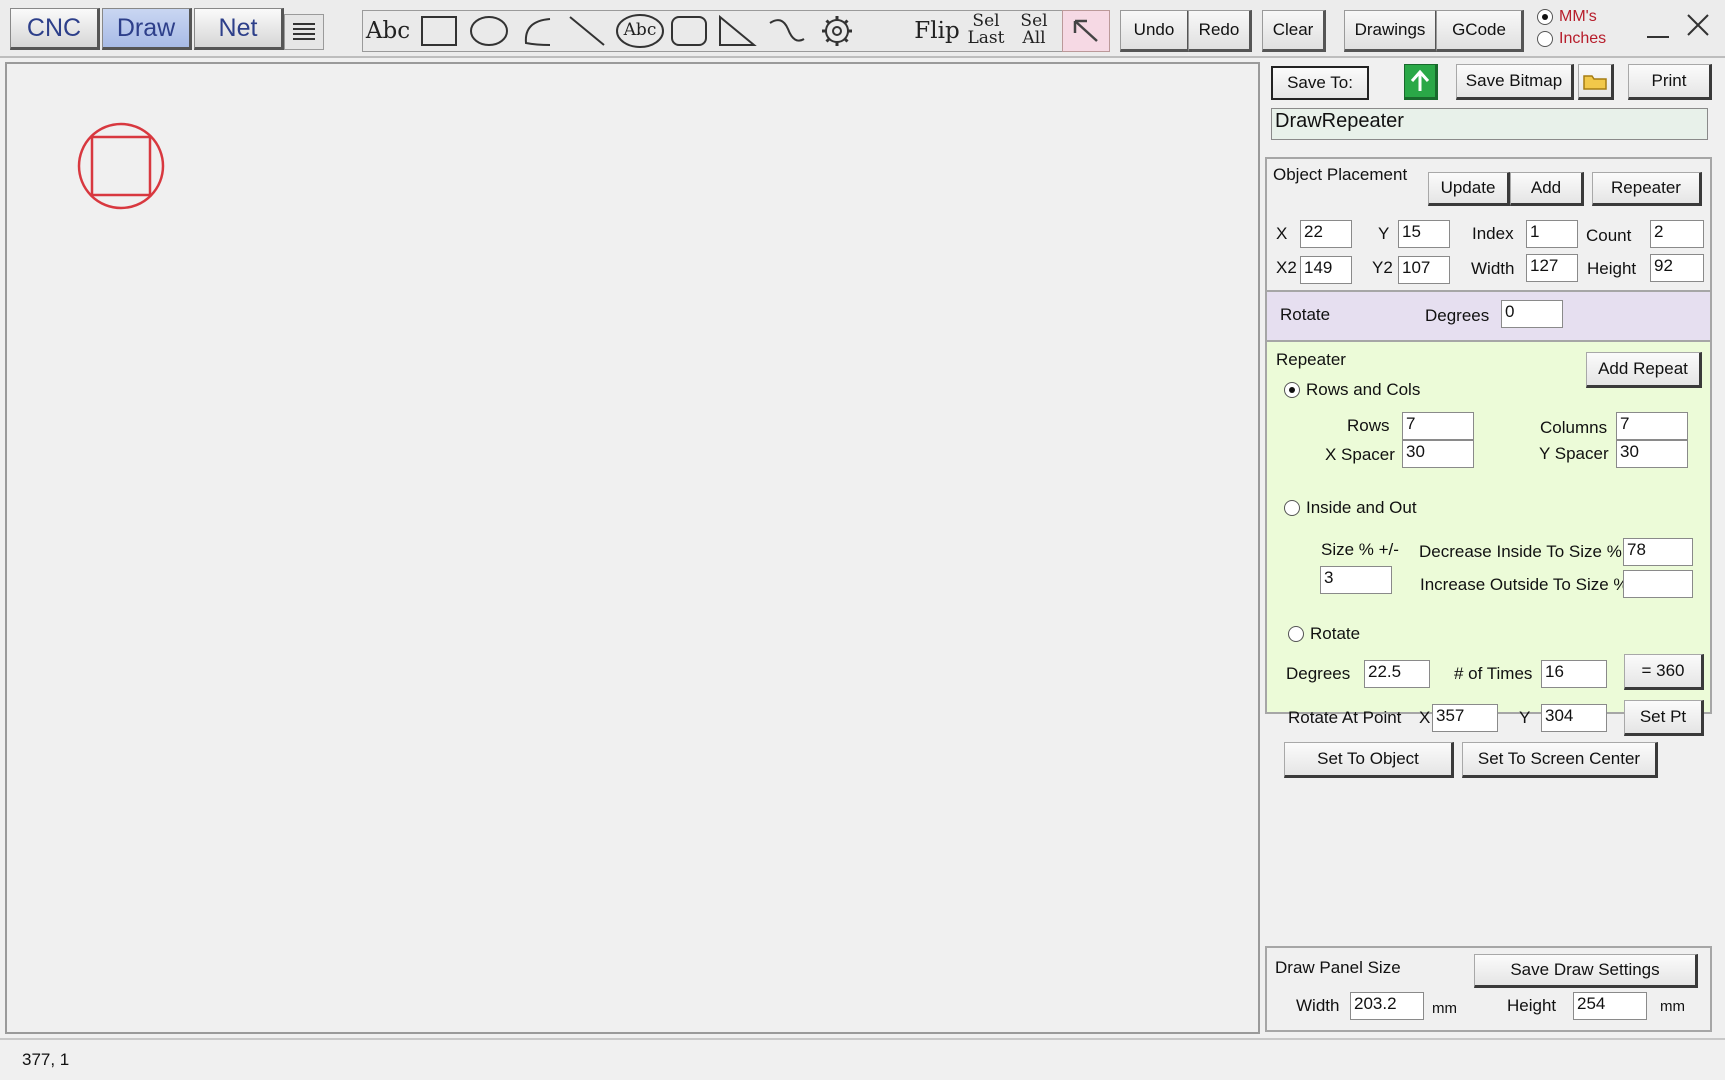 This screenshot has height=1080, width=1725. What do you see at coordinates (537, 31) in the screenshot?
I see `arc-icon` at bounding box center [537, 31].